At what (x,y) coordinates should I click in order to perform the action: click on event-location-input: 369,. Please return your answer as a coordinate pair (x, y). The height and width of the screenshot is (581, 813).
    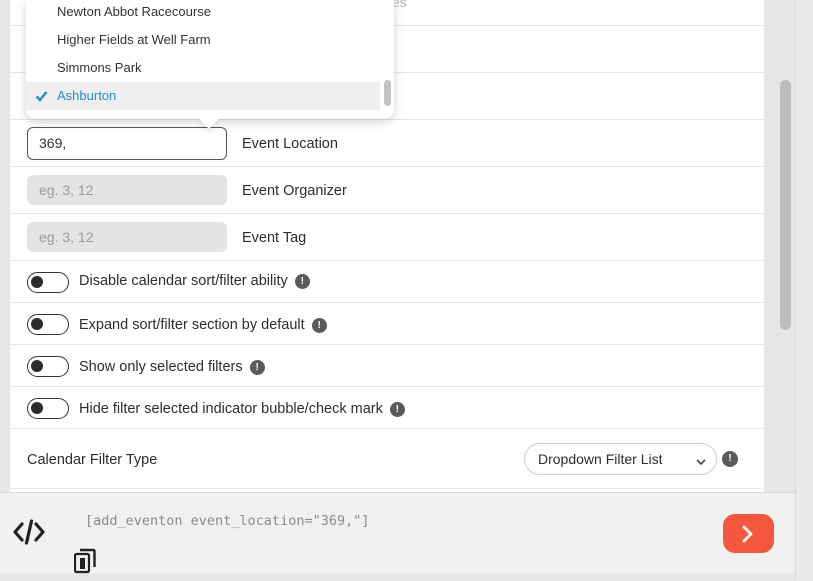
    Looking at the image, I should click on (127, 143).